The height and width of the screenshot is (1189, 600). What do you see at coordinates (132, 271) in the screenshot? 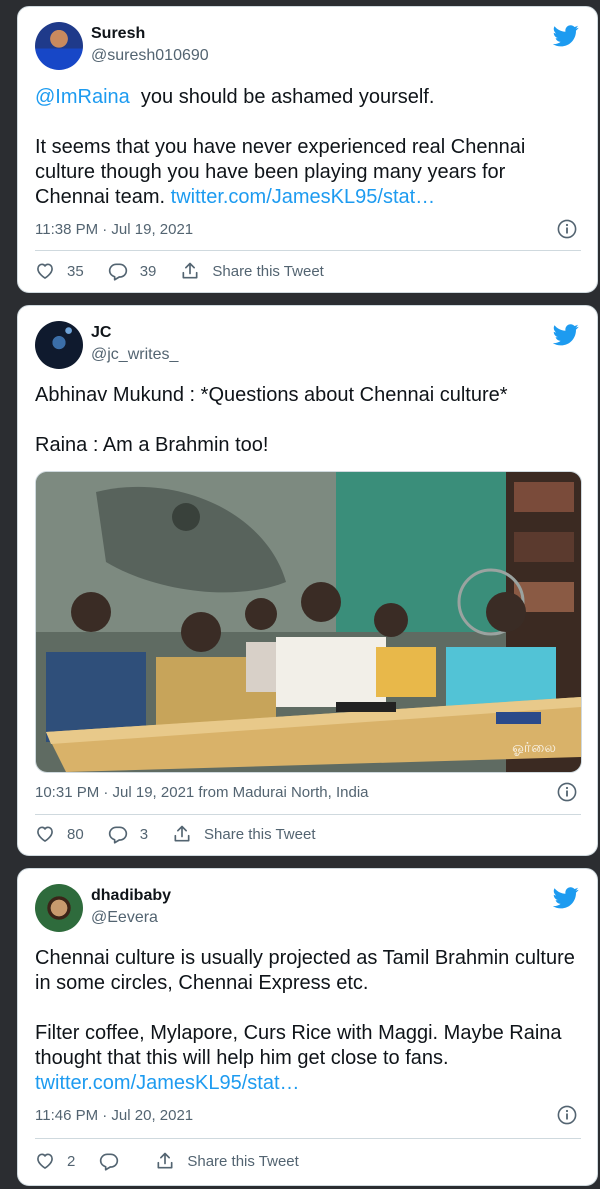
I see `reply-button: 39` at bounding box center [132, 271].